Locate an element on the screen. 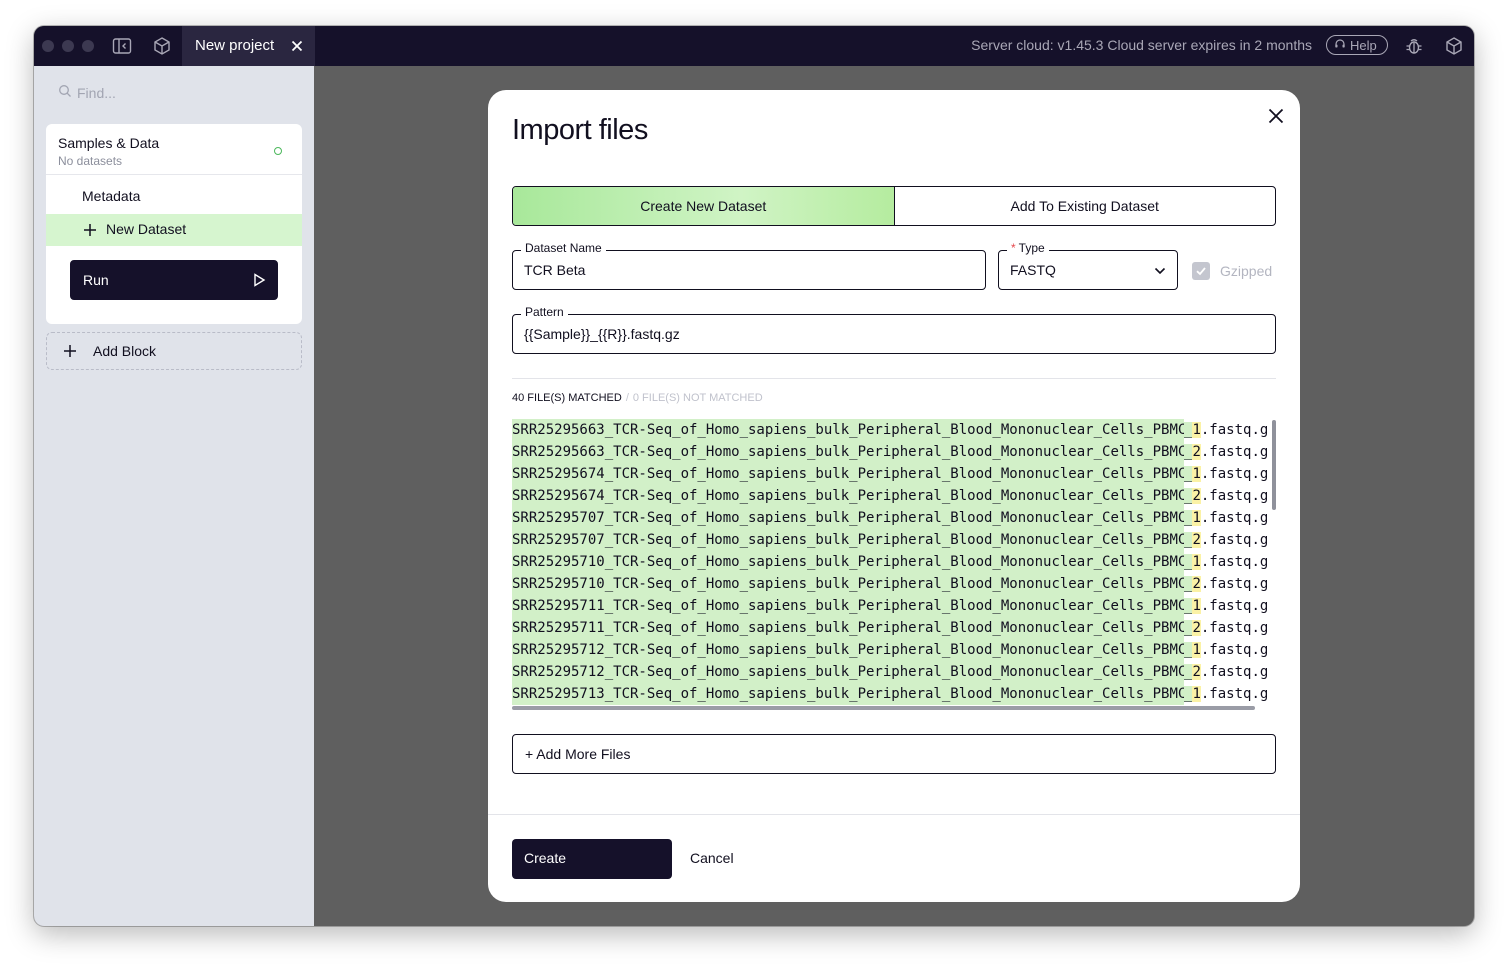 The height and width of the screenshot is (968, 1508). add-more-files-button: + Add More Files is located at coordinates (894, 754).